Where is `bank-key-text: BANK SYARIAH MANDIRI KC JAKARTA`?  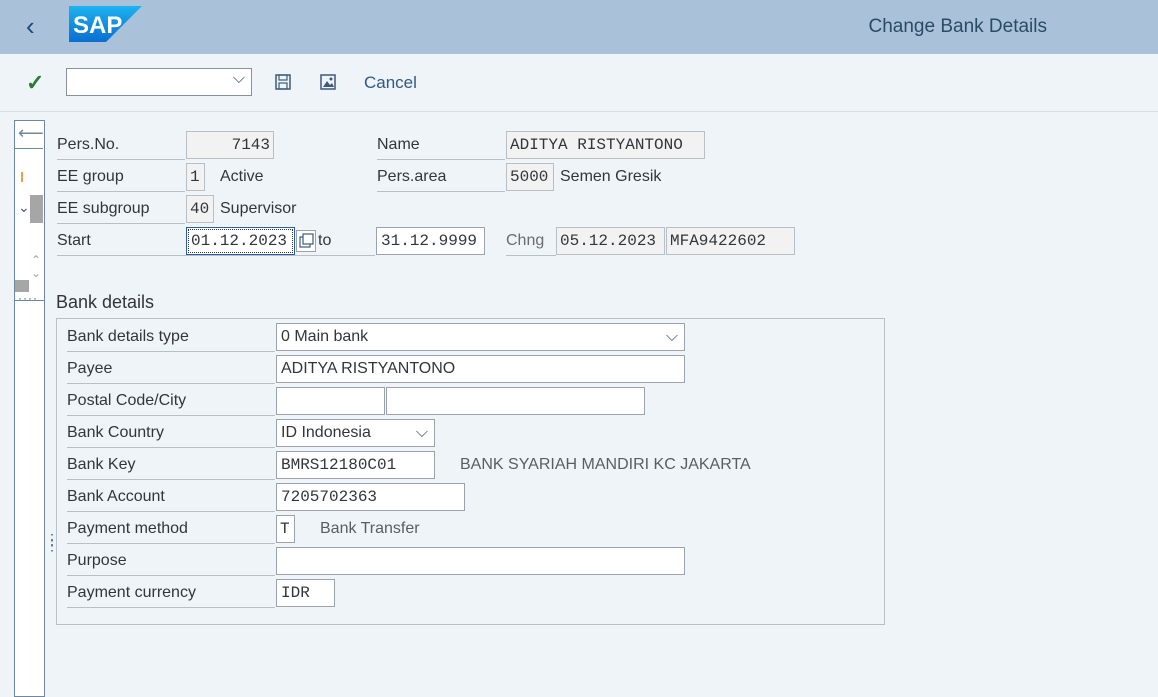 bank-key-text: BANK SYARIAH MANDIRI KC JAKARTA is located at coordinates (605, 464).